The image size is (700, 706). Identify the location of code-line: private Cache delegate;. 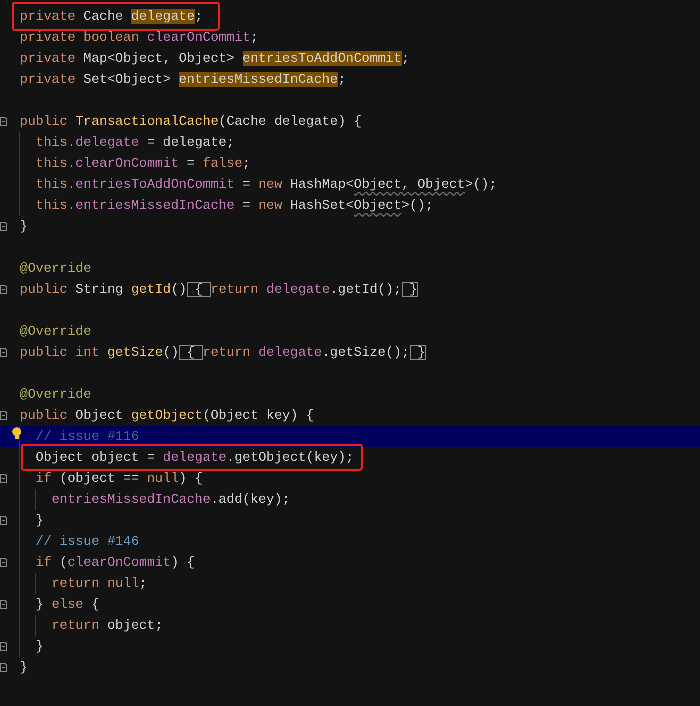
(111, 16).